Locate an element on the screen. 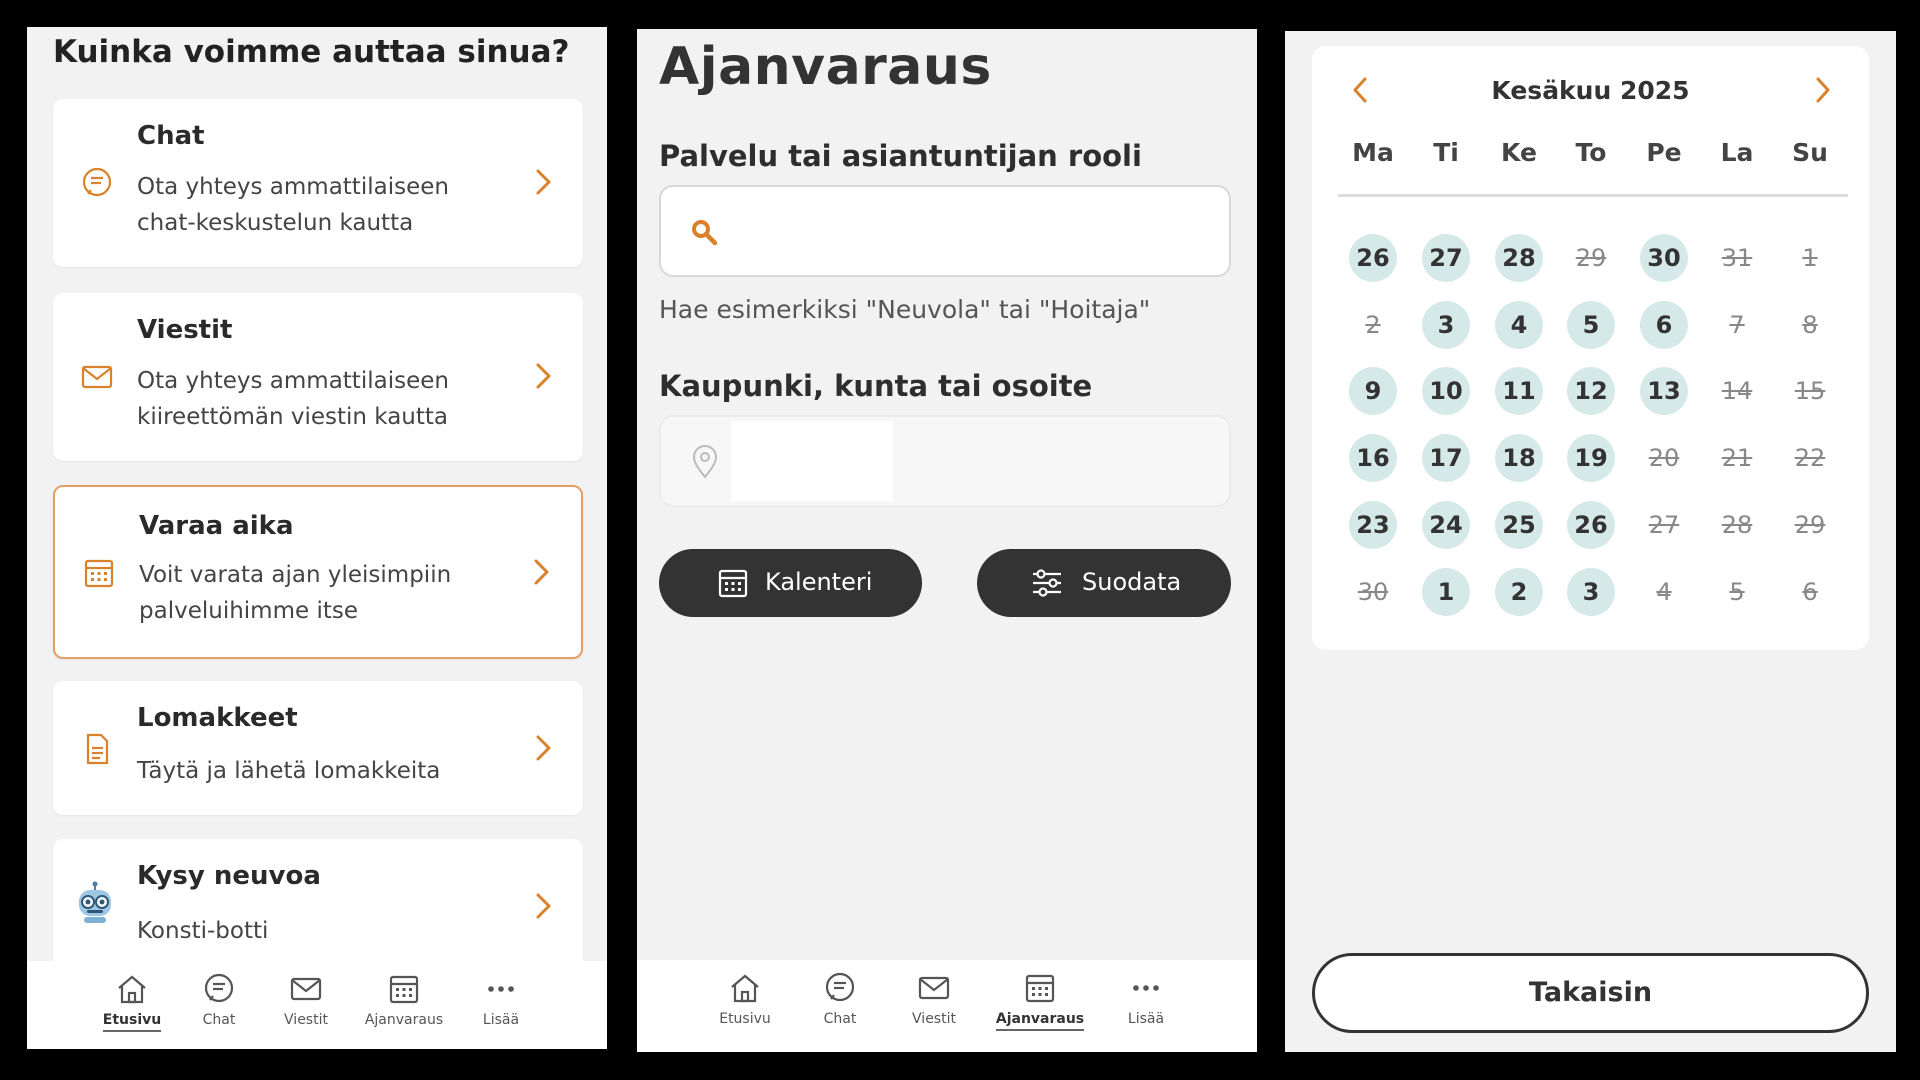 The image size is (1920, 1080). weekday-label: Pe is located at coordinates (1664, 152).